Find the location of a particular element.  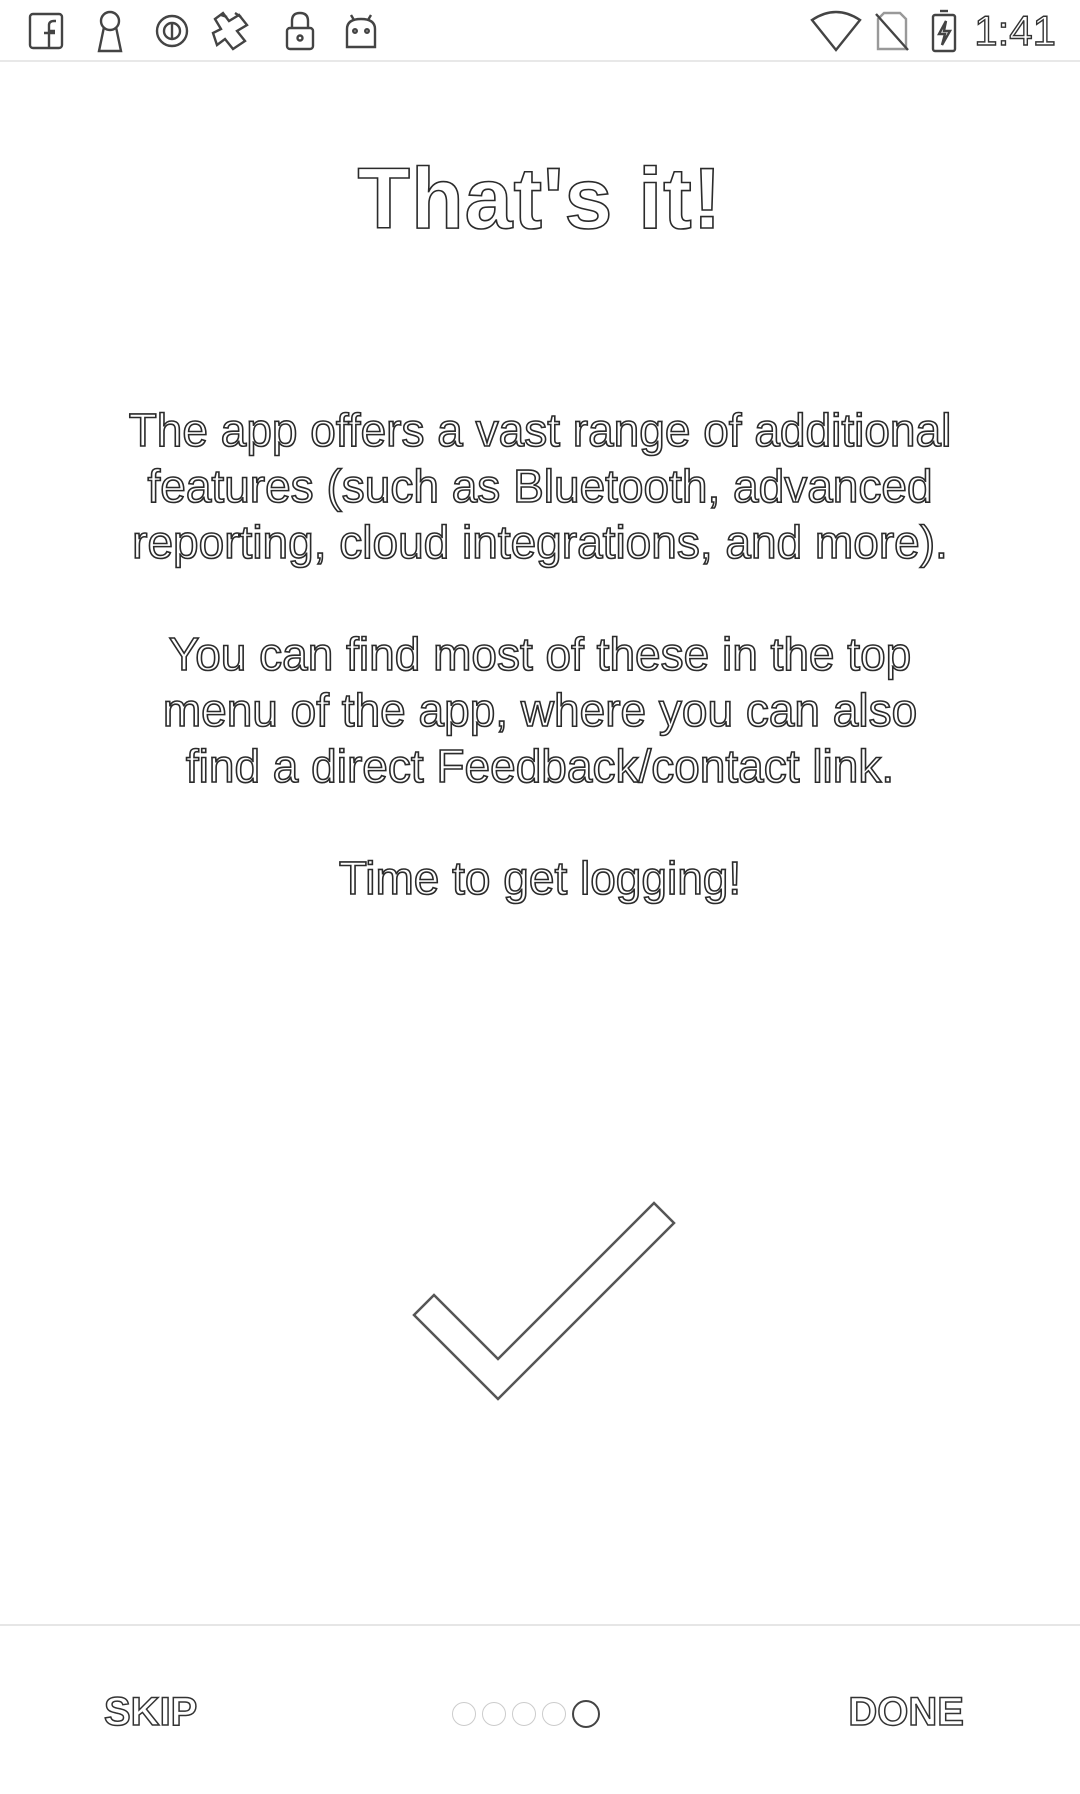

page-dot-active is located at coordinates (586, 1714).